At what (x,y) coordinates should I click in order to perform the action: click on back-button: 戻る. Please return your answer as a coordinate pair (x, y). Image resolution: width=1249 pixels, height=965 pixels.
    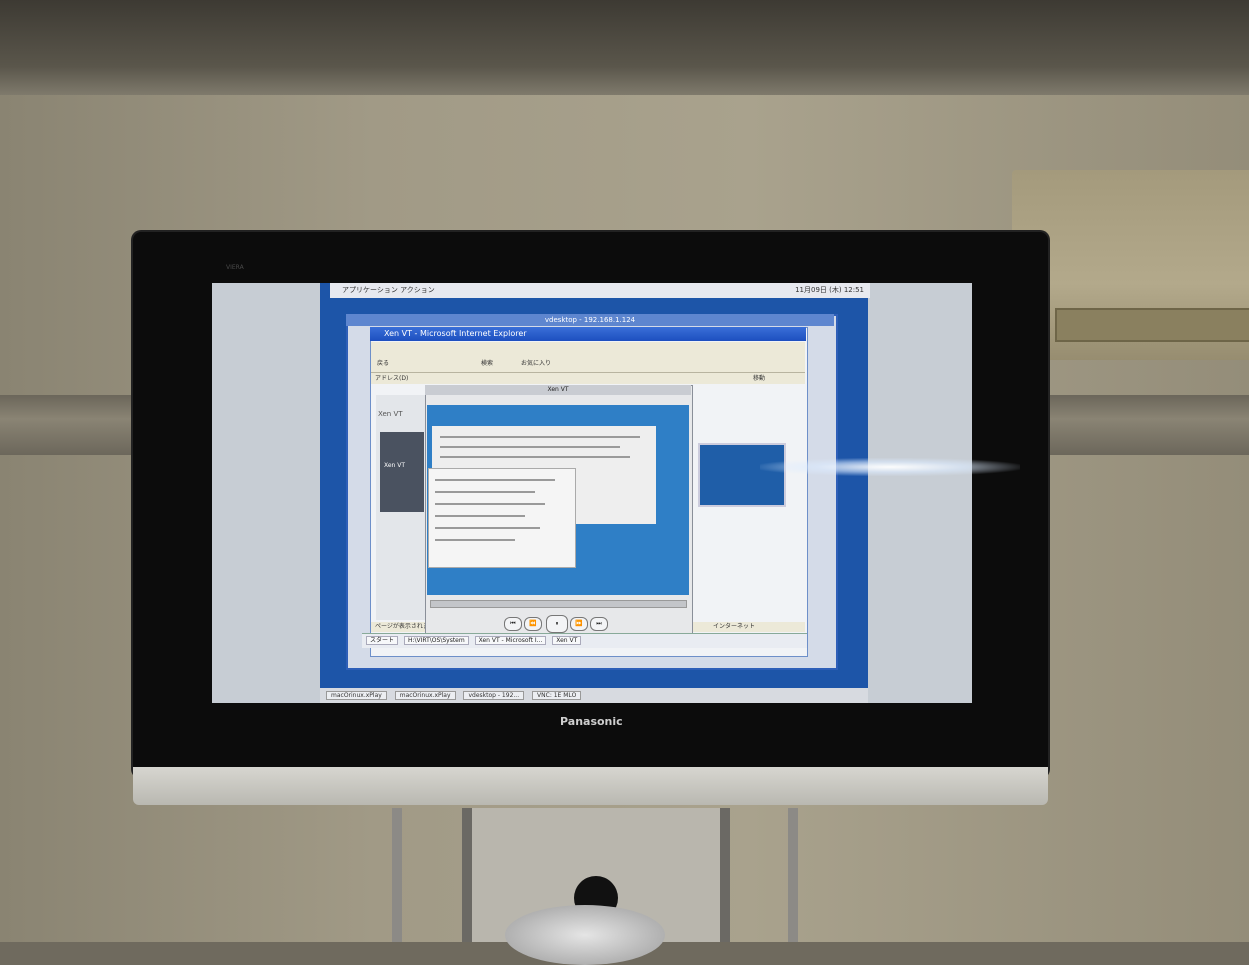
    Looking at the image, I should click on (383, 362).